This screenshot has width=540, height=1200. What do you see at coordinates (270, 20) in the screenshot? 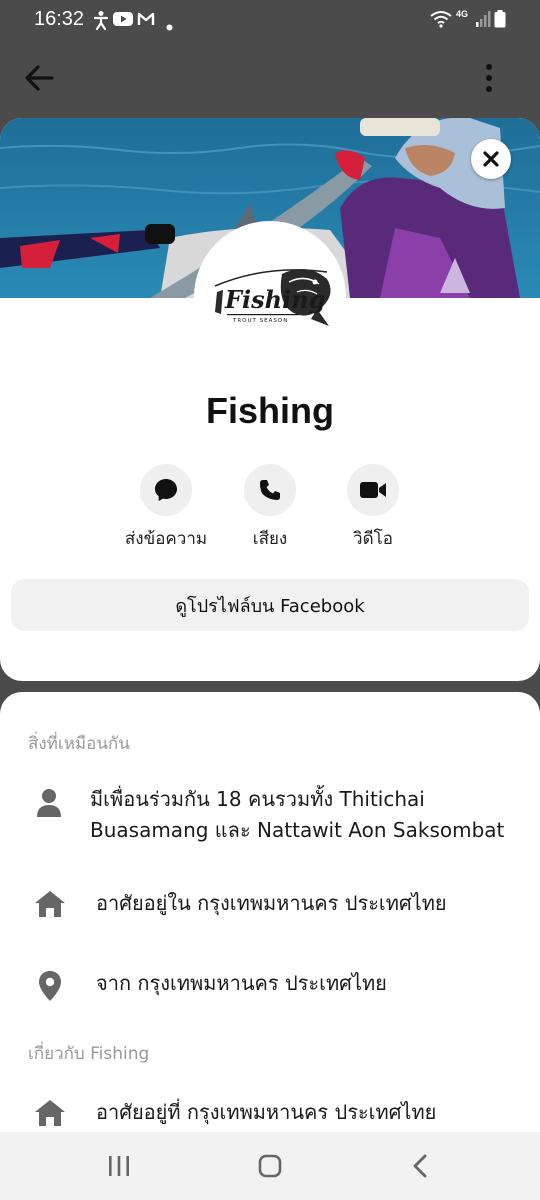
I see `status-bar: 16:32 4G` at bounding box center [270, 20].